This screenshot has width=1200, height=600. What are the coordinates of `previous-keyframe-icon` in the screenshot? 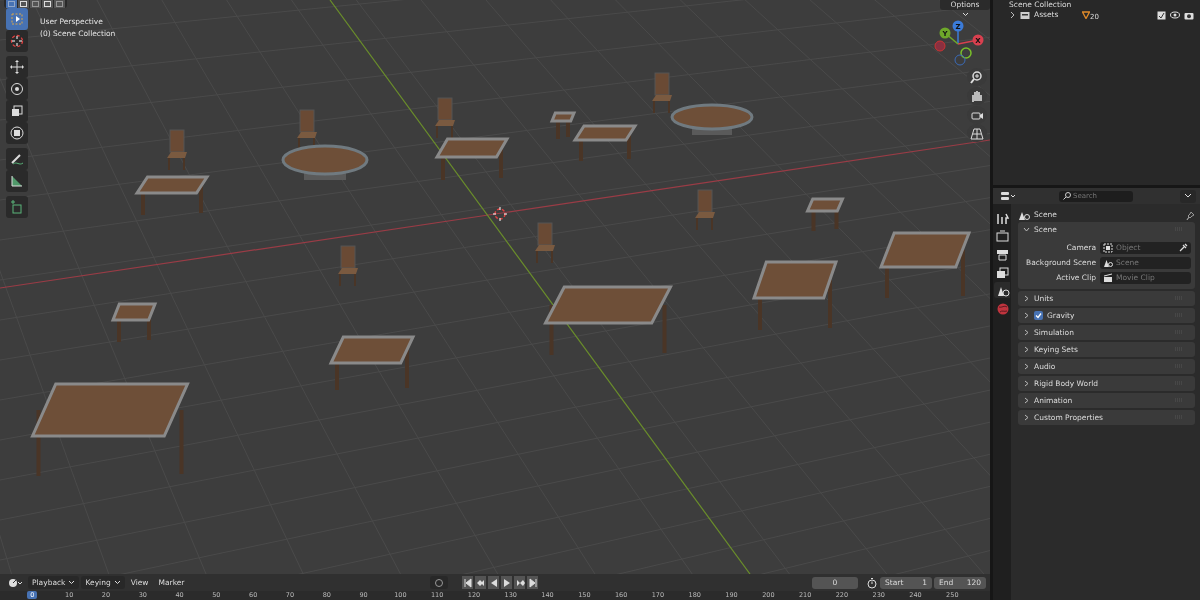 It's located at (480, 582).